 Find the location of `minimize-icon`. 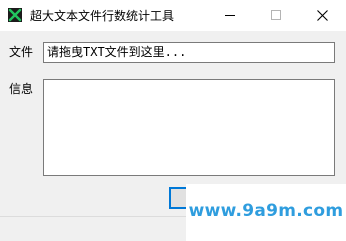

minimize-icon is located at coordinates (230, 15).